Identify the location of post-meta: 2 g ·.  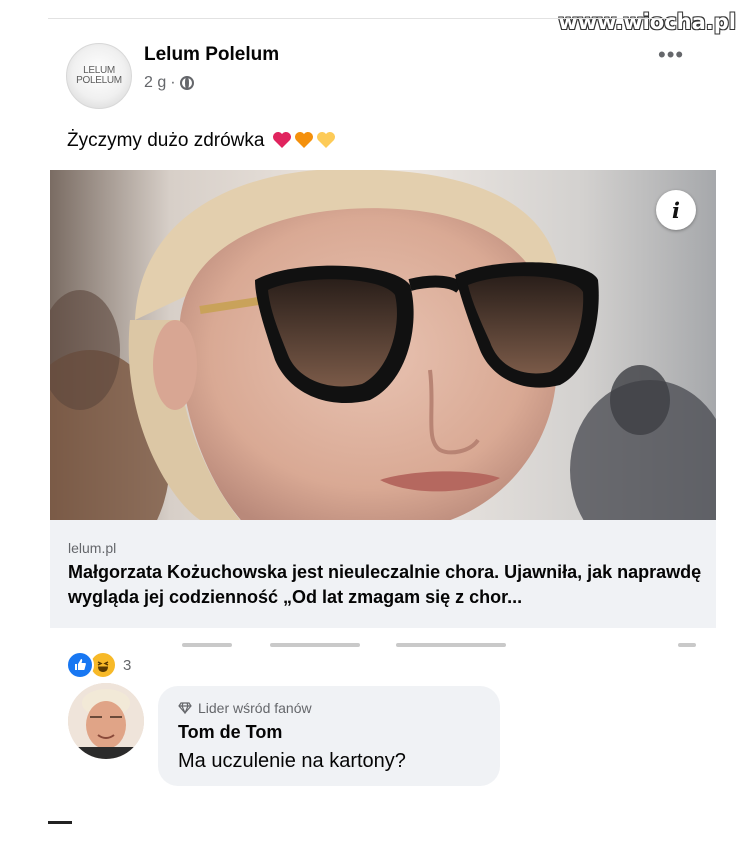
(169, 83).